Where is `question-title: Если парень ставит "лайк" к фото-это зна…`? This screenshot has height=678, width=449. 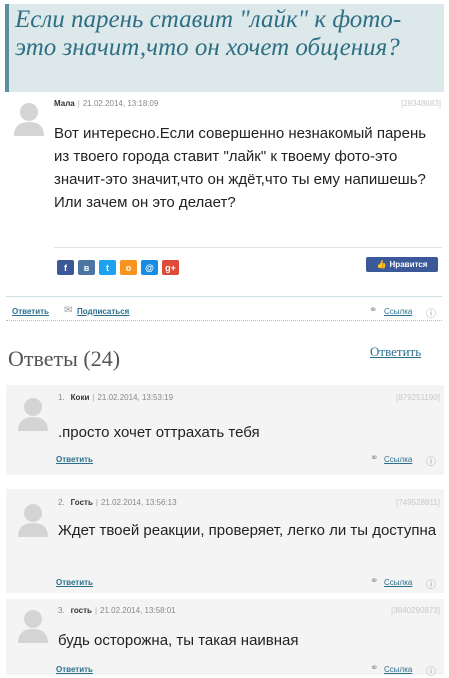 question-title: Если парень ставит "лайк" к фото-это зна… is located at coordinates (208, 33).